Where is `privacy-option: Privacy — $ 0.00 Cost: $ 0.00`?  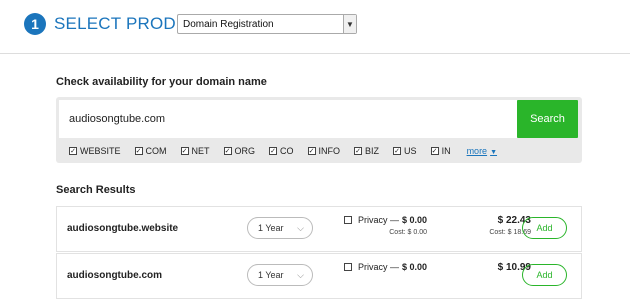
privacy-option: Privacy — $ 0.00 Cost: $ 0.00 is located at coordinates (385, 225).